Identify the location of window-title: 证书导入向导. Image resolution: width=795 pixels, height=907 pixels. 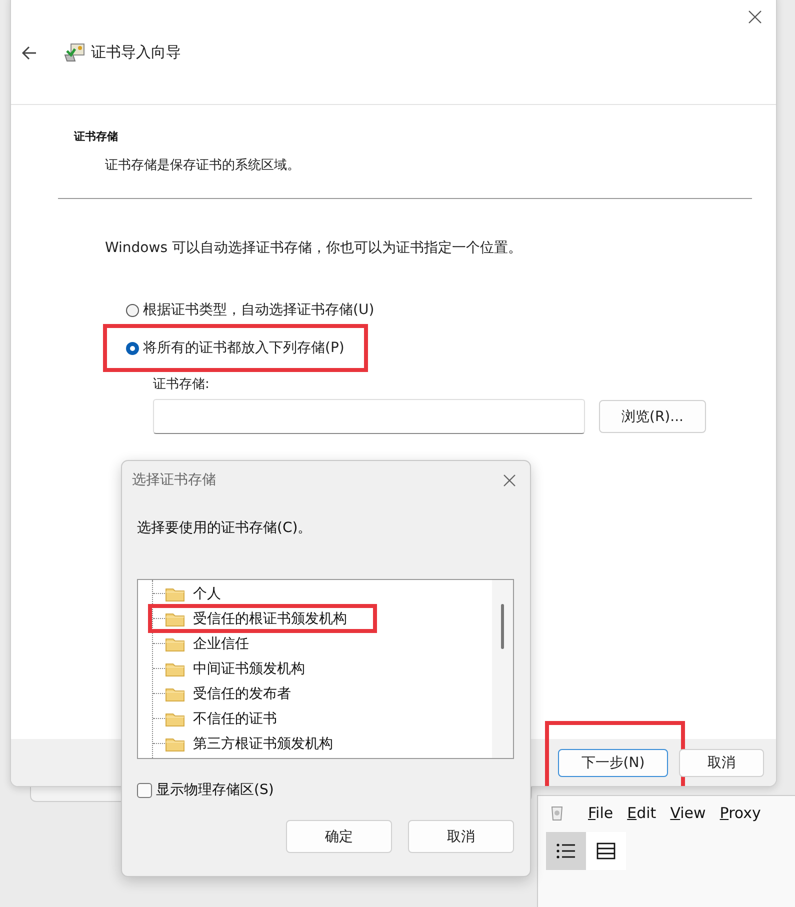
(136, 52).